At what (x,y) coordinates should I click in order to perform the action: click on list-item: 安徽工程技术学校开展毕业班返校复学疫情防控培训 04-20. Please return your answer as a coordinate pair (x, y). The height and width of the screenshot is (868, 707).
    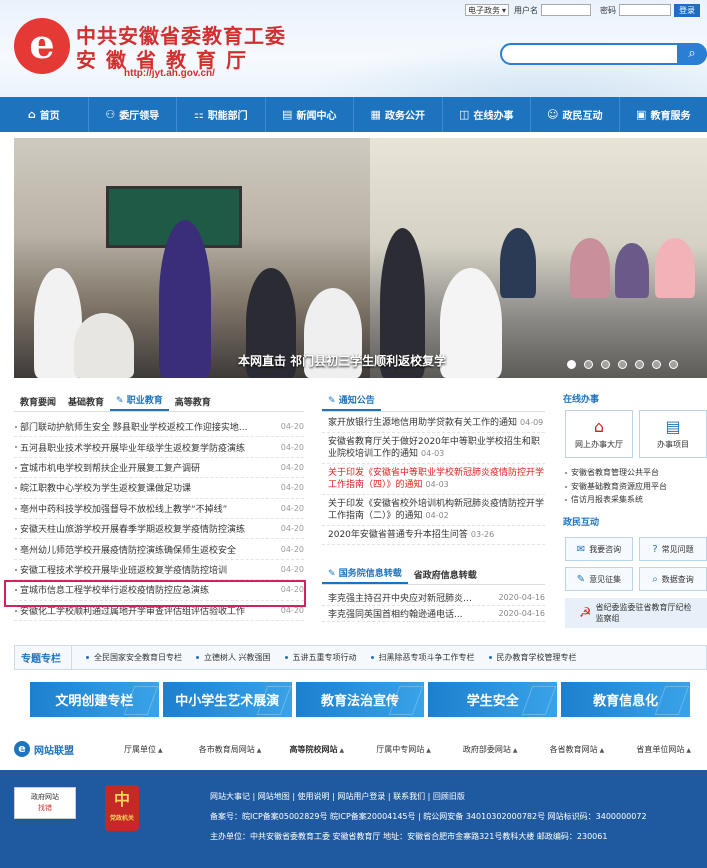
    Looking at the image, I should click on (159, 570).